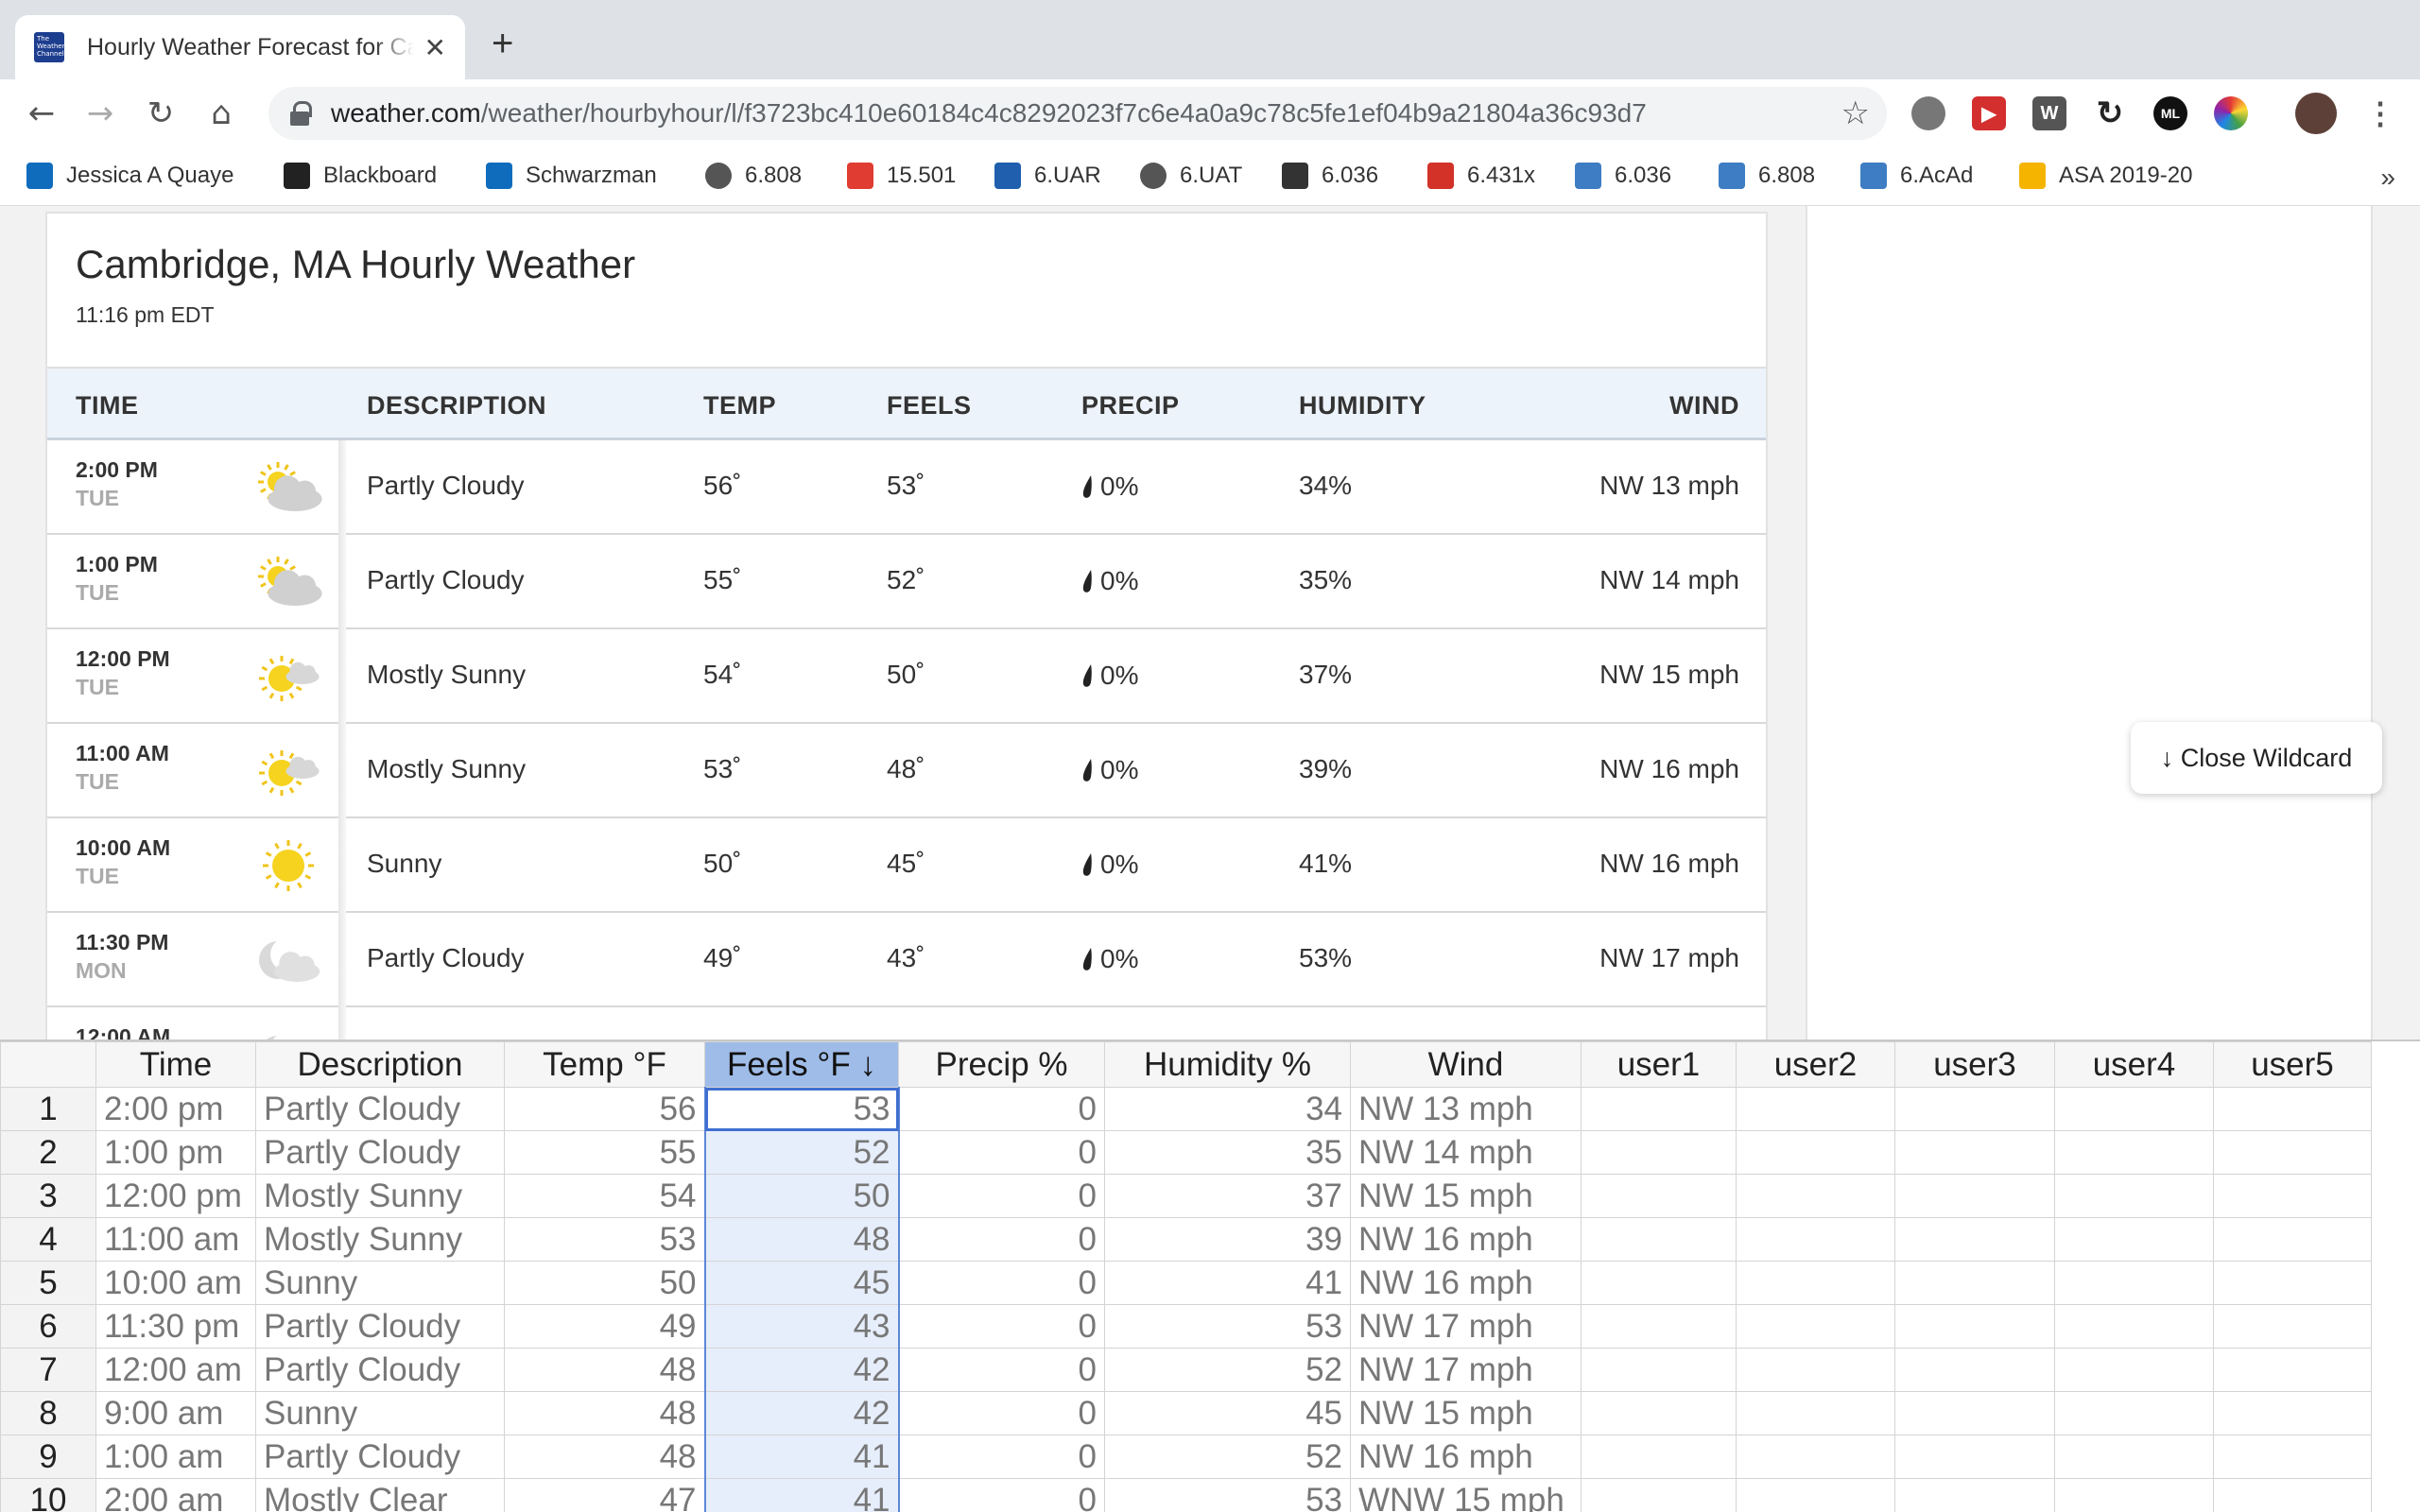  Describe the element at coordinates (175, 1457) in the screenshot. I see `table-cell: 1:00 am` at that location.